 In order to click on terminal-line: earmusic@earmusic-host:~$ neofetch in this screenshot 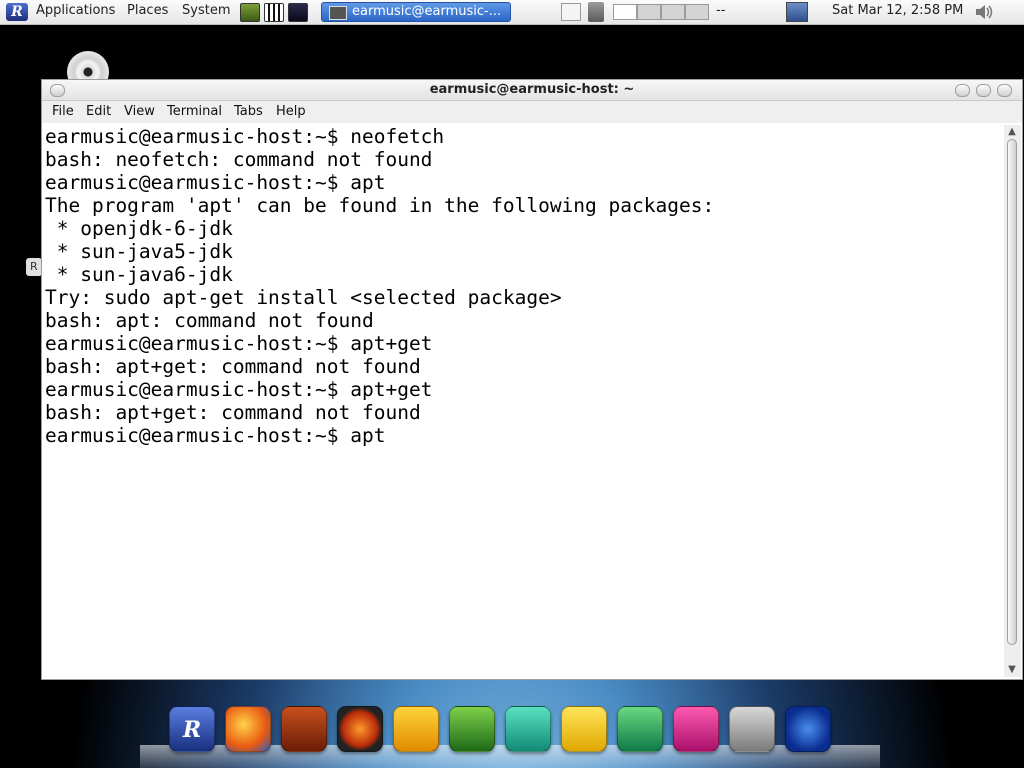, I will do `click(245, 136)`.